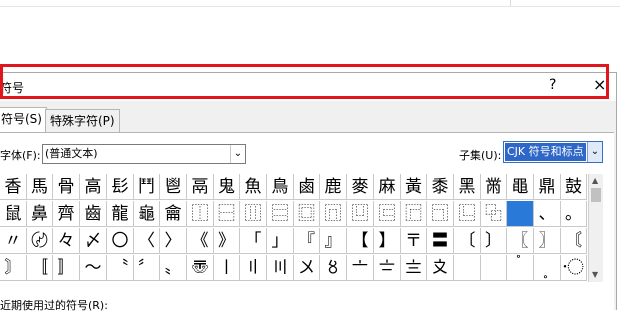 This screenshot has height=313, width=620. Describe the element at coordinates (494, 268) in the screenshot. I see `symbol-cell: 〫` at that location.